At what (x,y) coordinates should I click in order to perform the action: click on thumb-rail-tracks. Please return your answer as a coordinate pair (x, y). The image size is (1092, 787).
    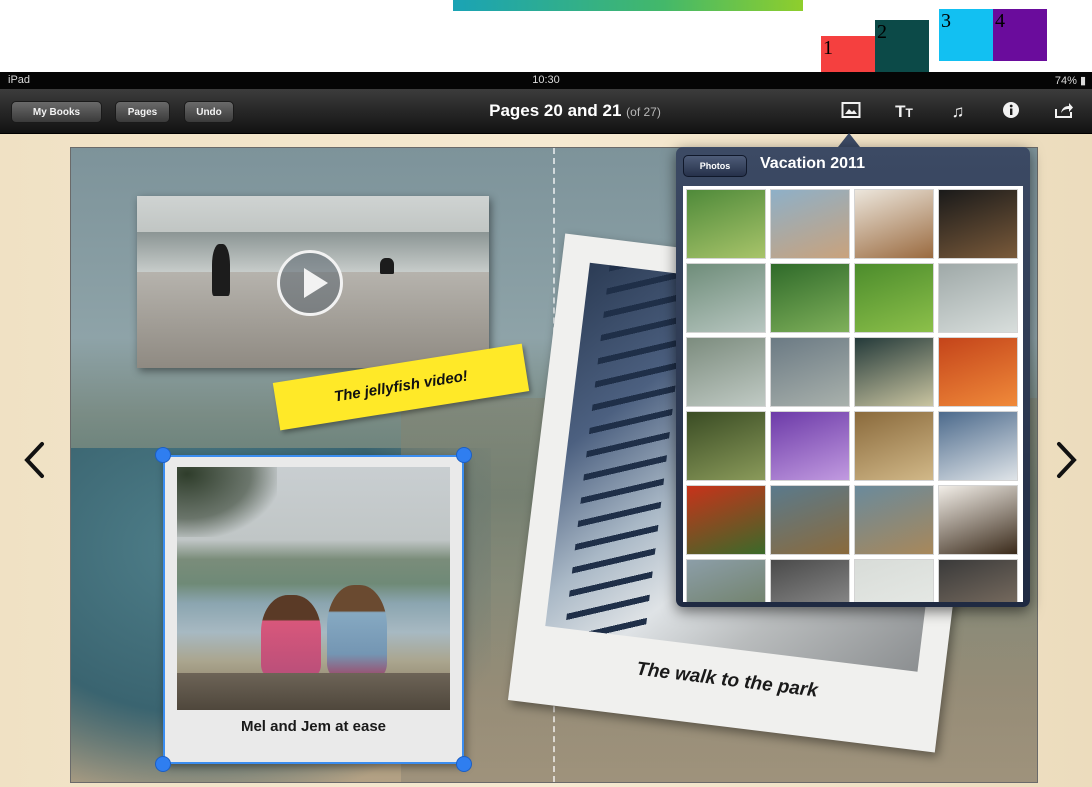
    Looking at the image, I should click on (978, 580).